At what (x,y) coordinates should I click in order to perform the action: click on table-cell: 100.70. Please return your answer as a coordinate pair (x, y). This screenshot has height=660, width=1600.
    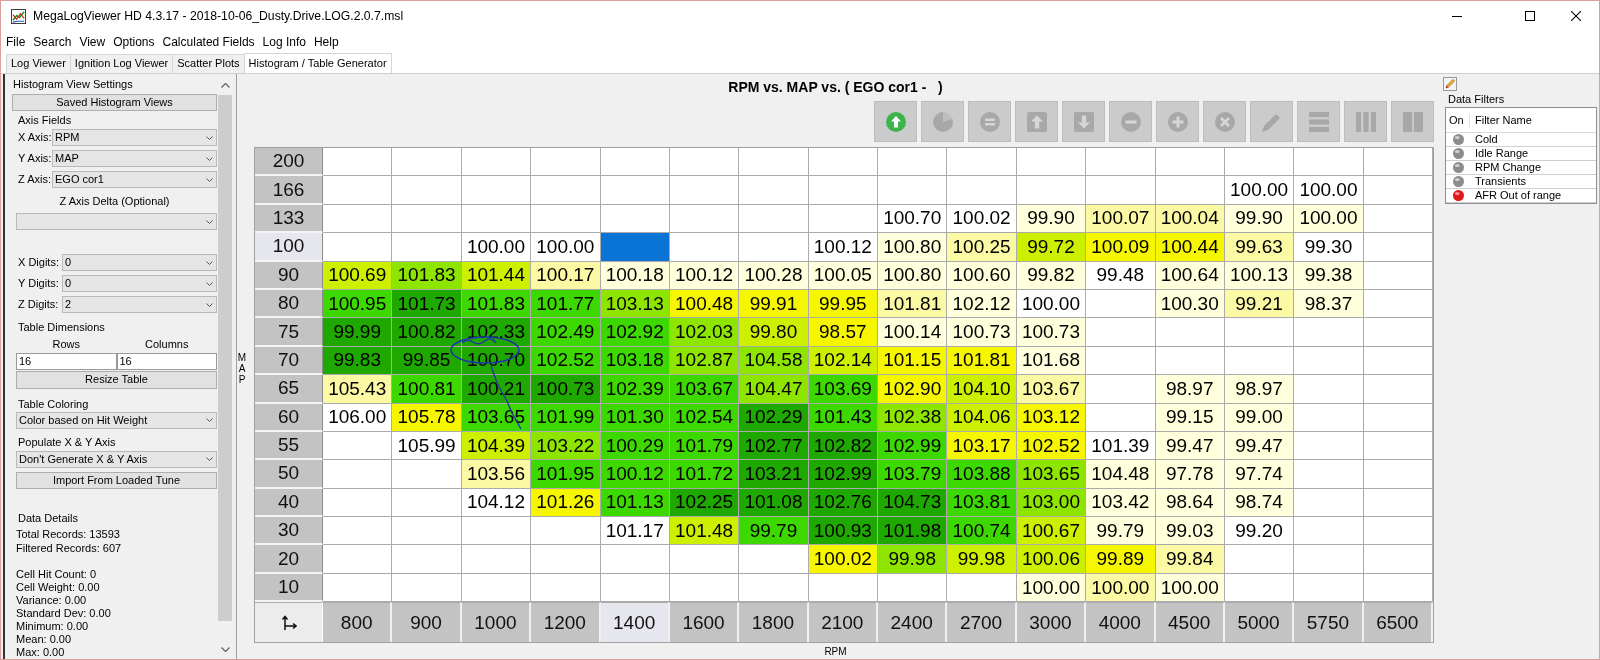
    Looking at the image, I should click on (913, 219).